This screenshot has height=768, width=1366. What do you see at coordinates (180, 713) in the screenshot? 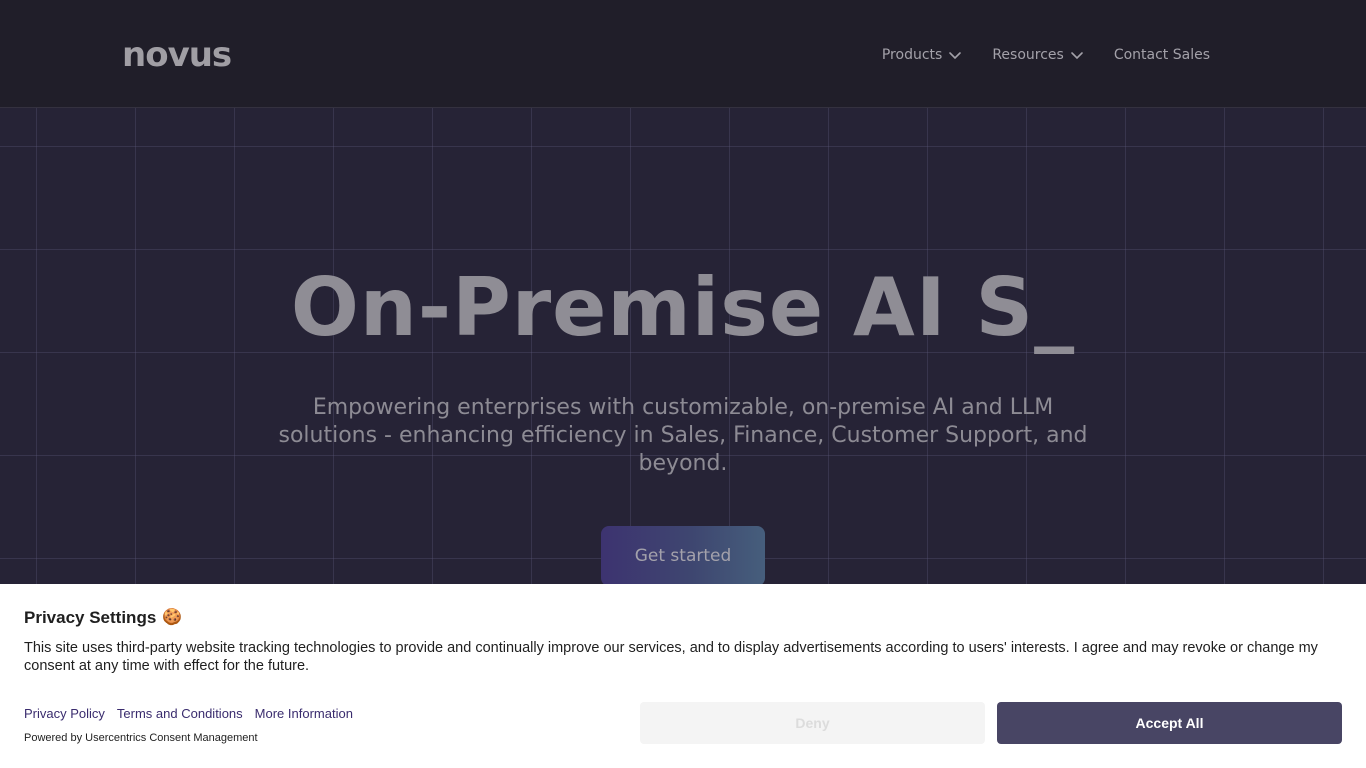
I see `terms-link: Terms and Conditions` at bounding box center [180, 713].